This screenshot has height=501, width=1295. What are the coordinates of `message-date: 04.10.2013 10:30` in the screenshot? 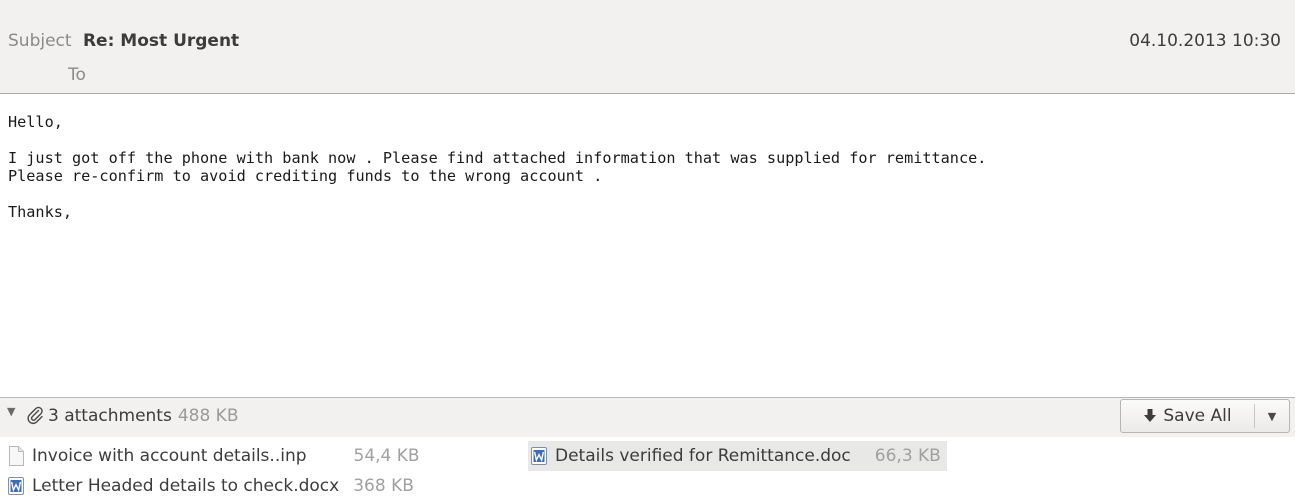 It's located at (1205, 41).